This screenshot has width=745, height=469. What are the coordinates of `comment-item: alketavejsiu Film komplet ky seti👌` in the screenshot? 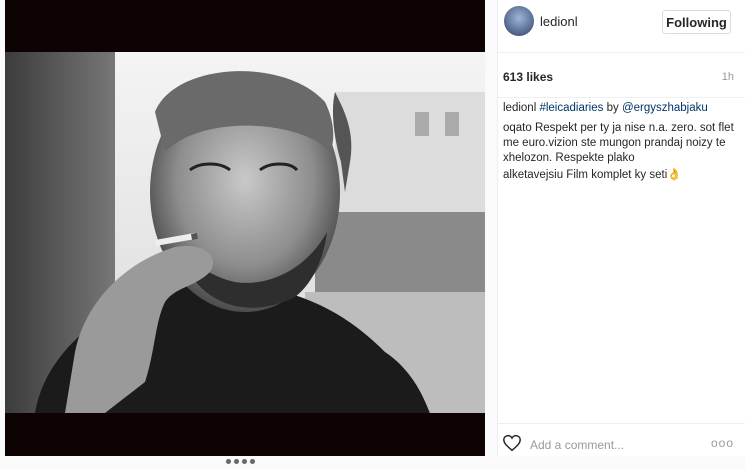 It's located at (622, 175).